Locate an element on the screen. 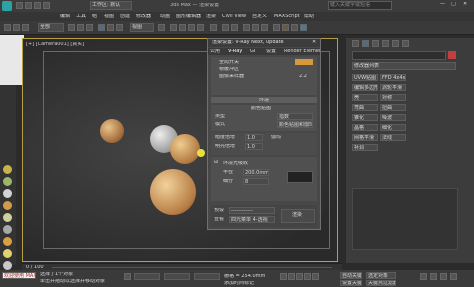  camera-tool-icon is located at coordinates (7, 193).